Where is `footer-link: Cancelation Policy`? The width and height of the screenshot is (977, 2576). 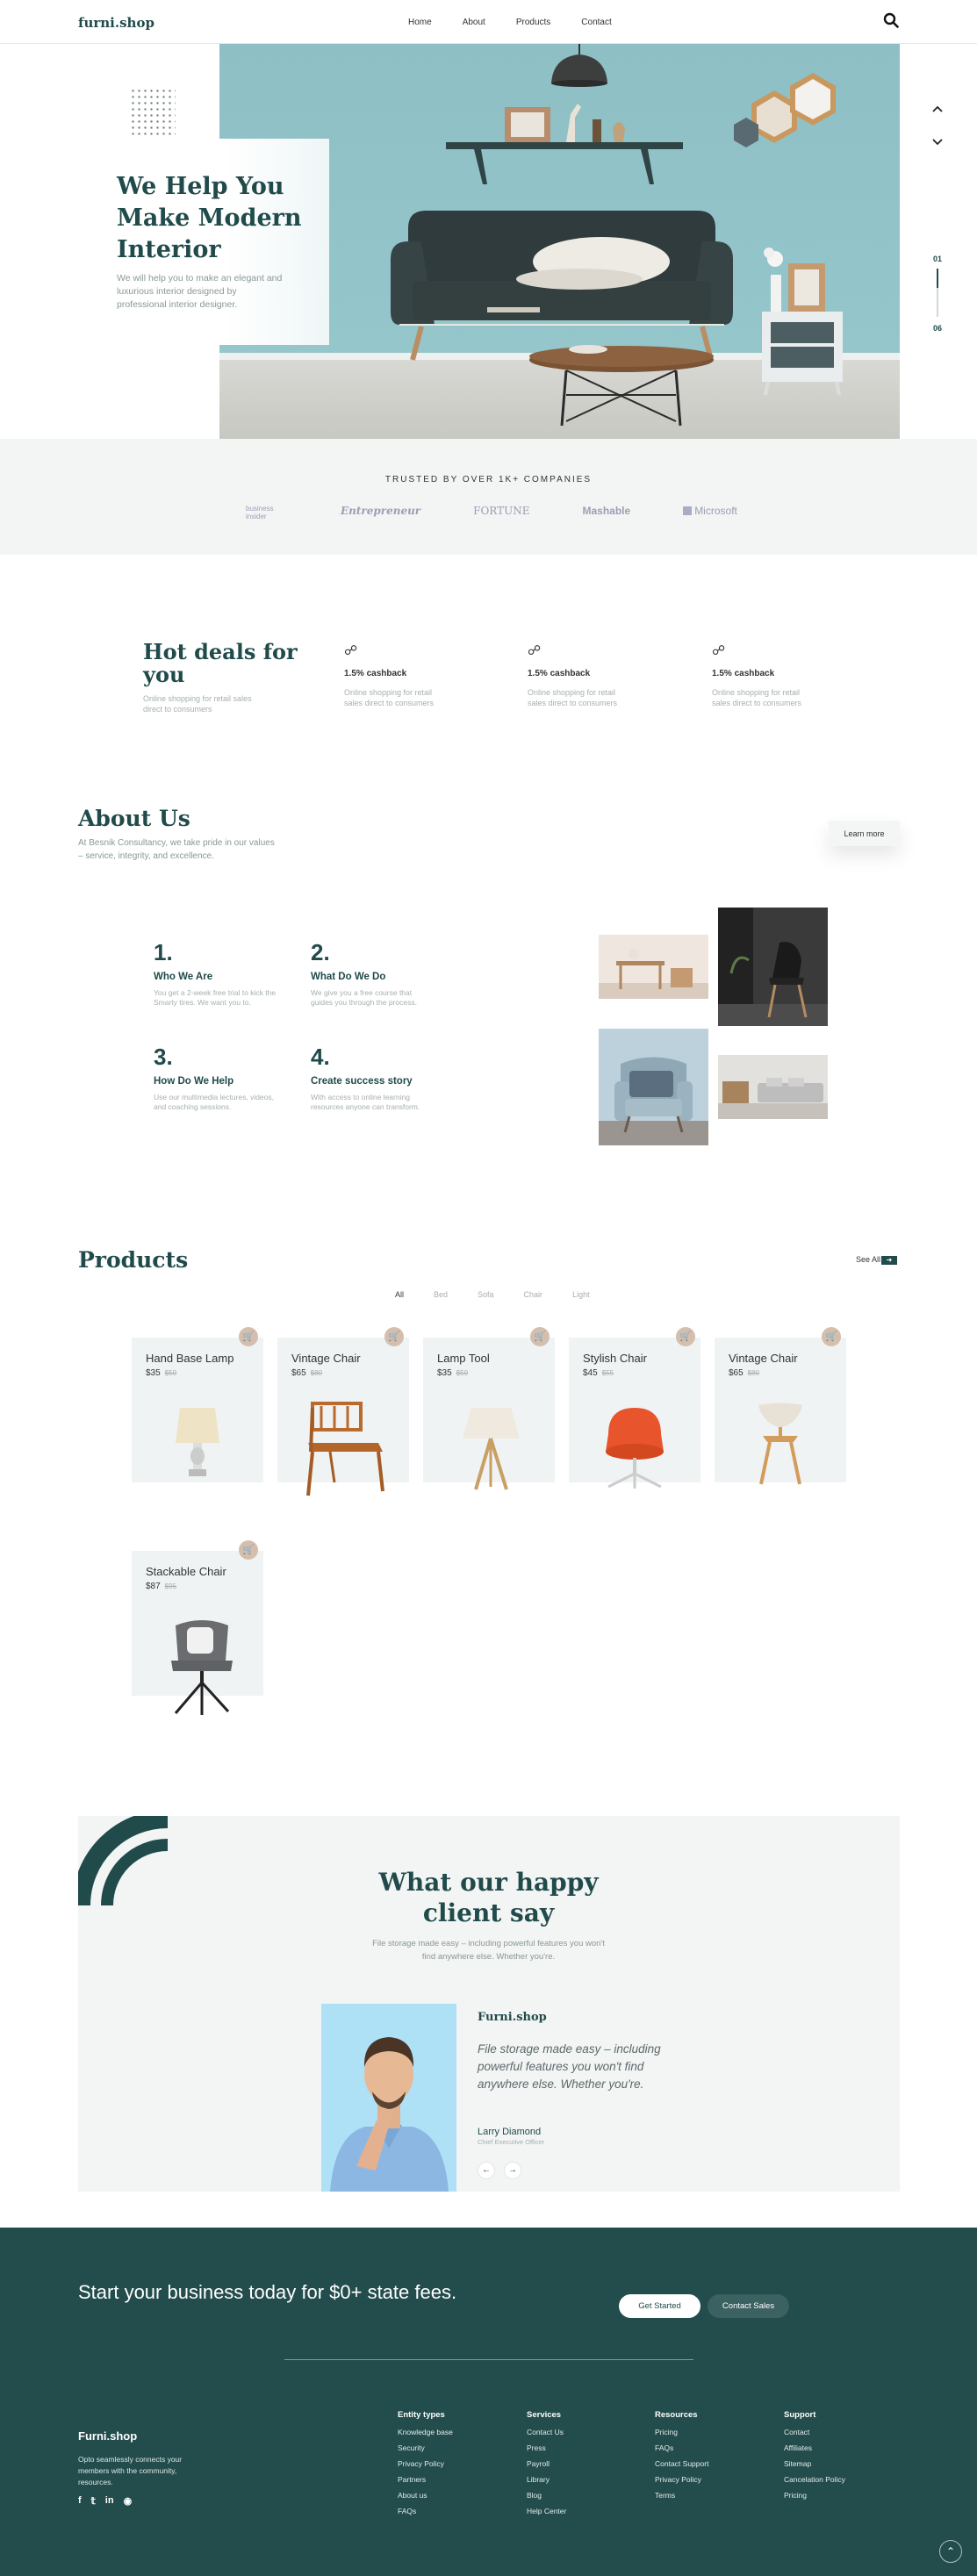
footer-link: Cancelation Policy is located at coordinates (845, 2480).